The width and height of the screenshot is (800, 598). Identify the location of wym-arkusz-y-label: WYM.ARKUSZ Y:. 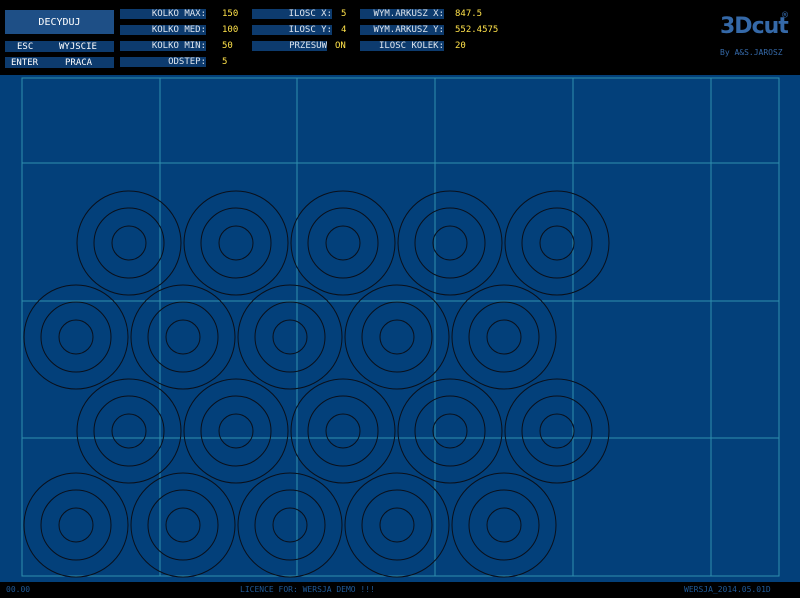
(402, 30).